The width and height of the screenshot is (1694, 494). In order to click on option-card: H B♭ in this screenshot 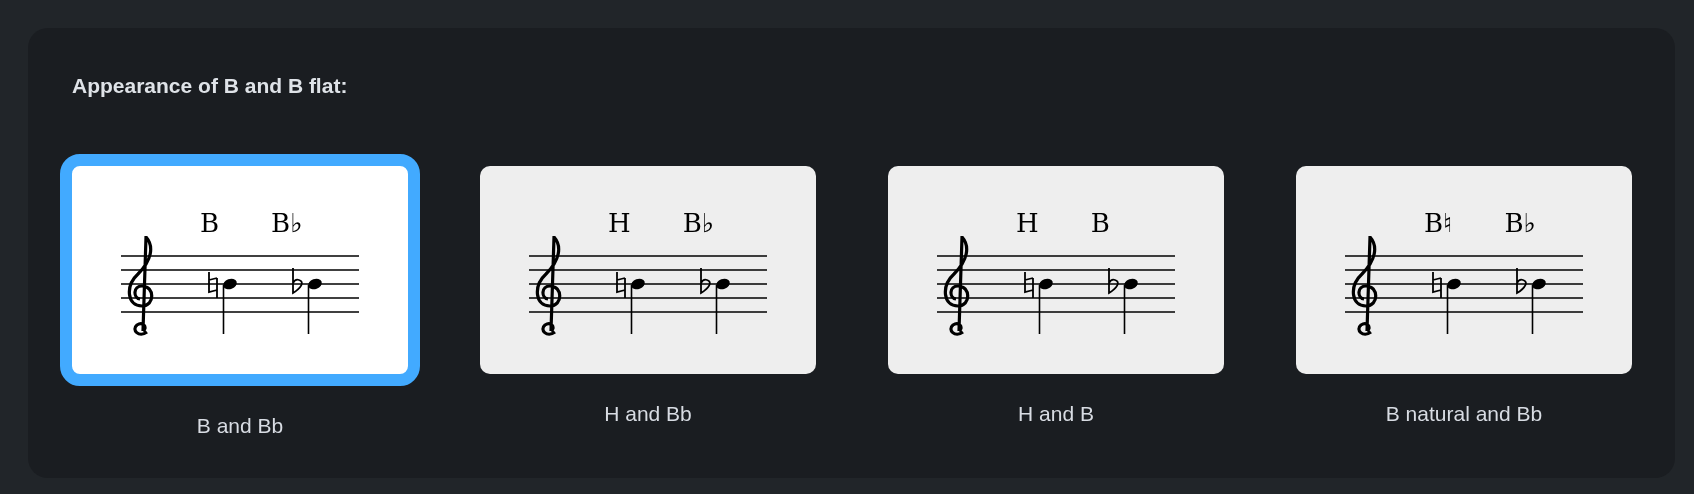, I will do `click(648, 269)`.